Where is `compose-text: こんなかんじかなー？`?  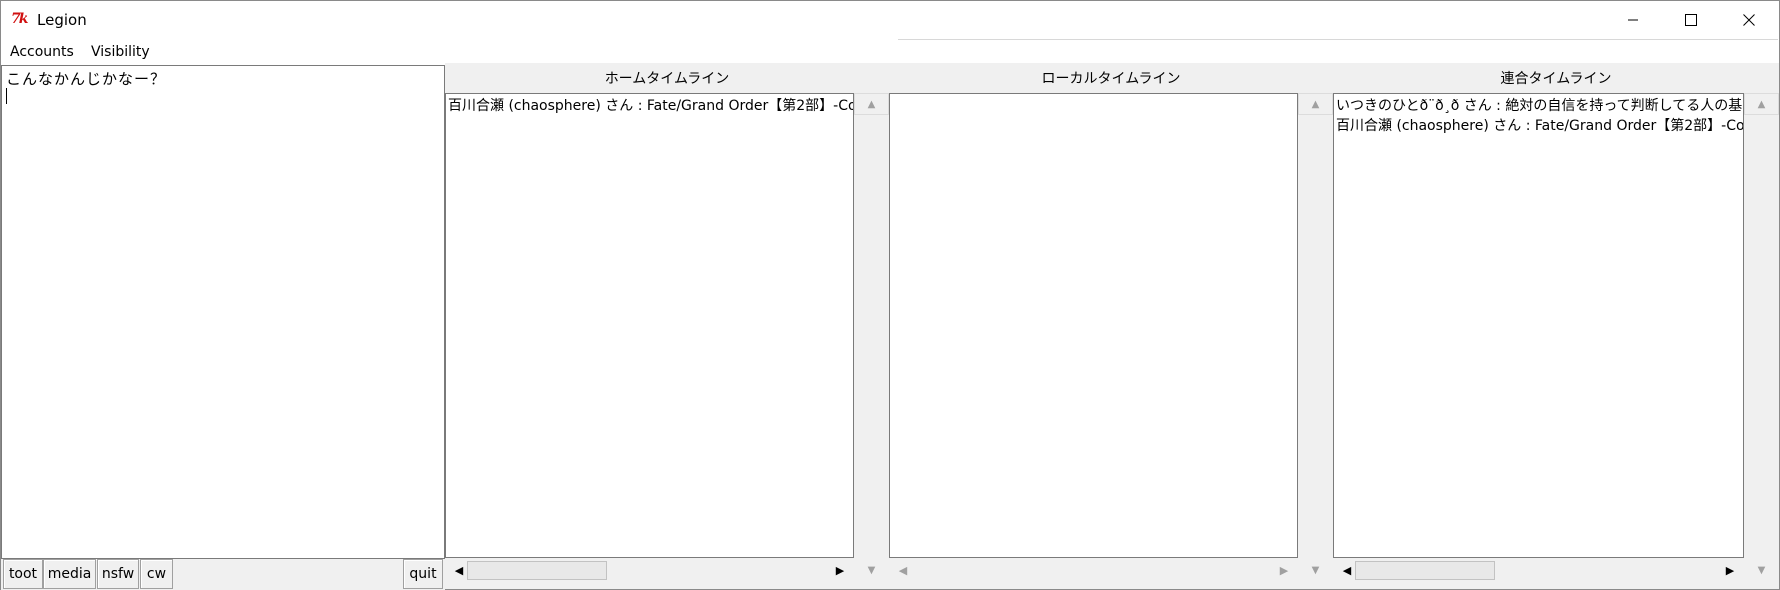 compose-text: こんなかんじかなー？ is located at coordinates (86, 79).